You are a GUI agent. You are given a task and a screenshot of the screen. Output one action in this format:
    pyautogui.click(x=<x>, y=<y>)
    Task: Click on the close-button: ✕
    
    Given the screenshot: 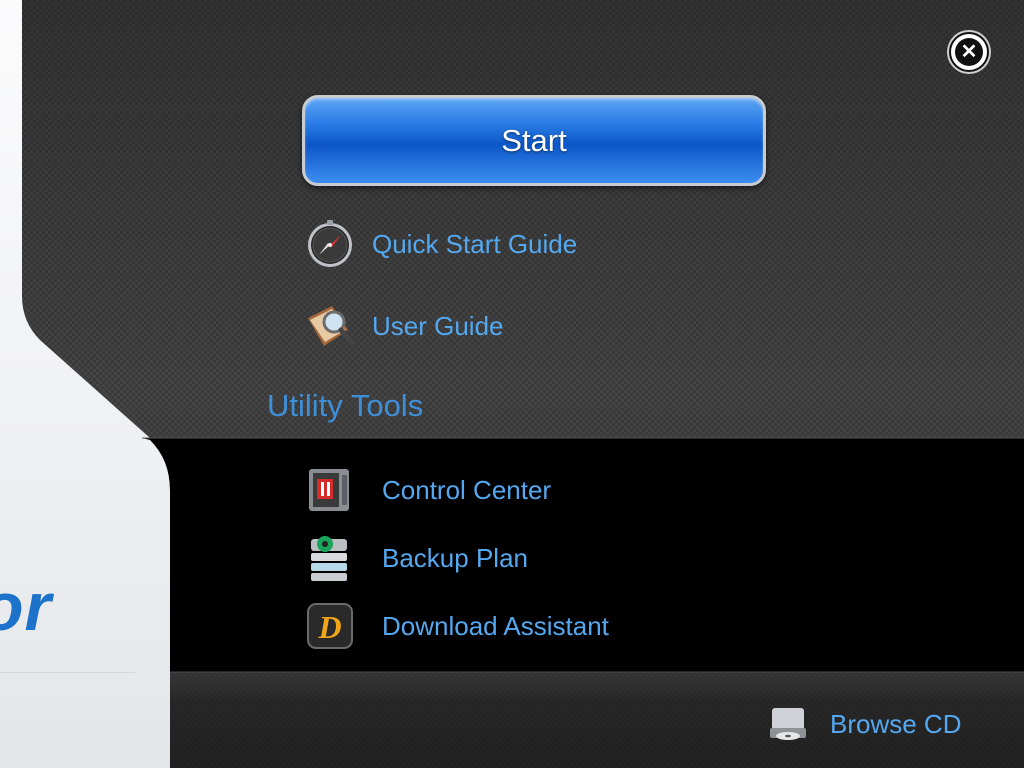 What is the action you would take?
    pyautogui.click(x=969, y=52)
    